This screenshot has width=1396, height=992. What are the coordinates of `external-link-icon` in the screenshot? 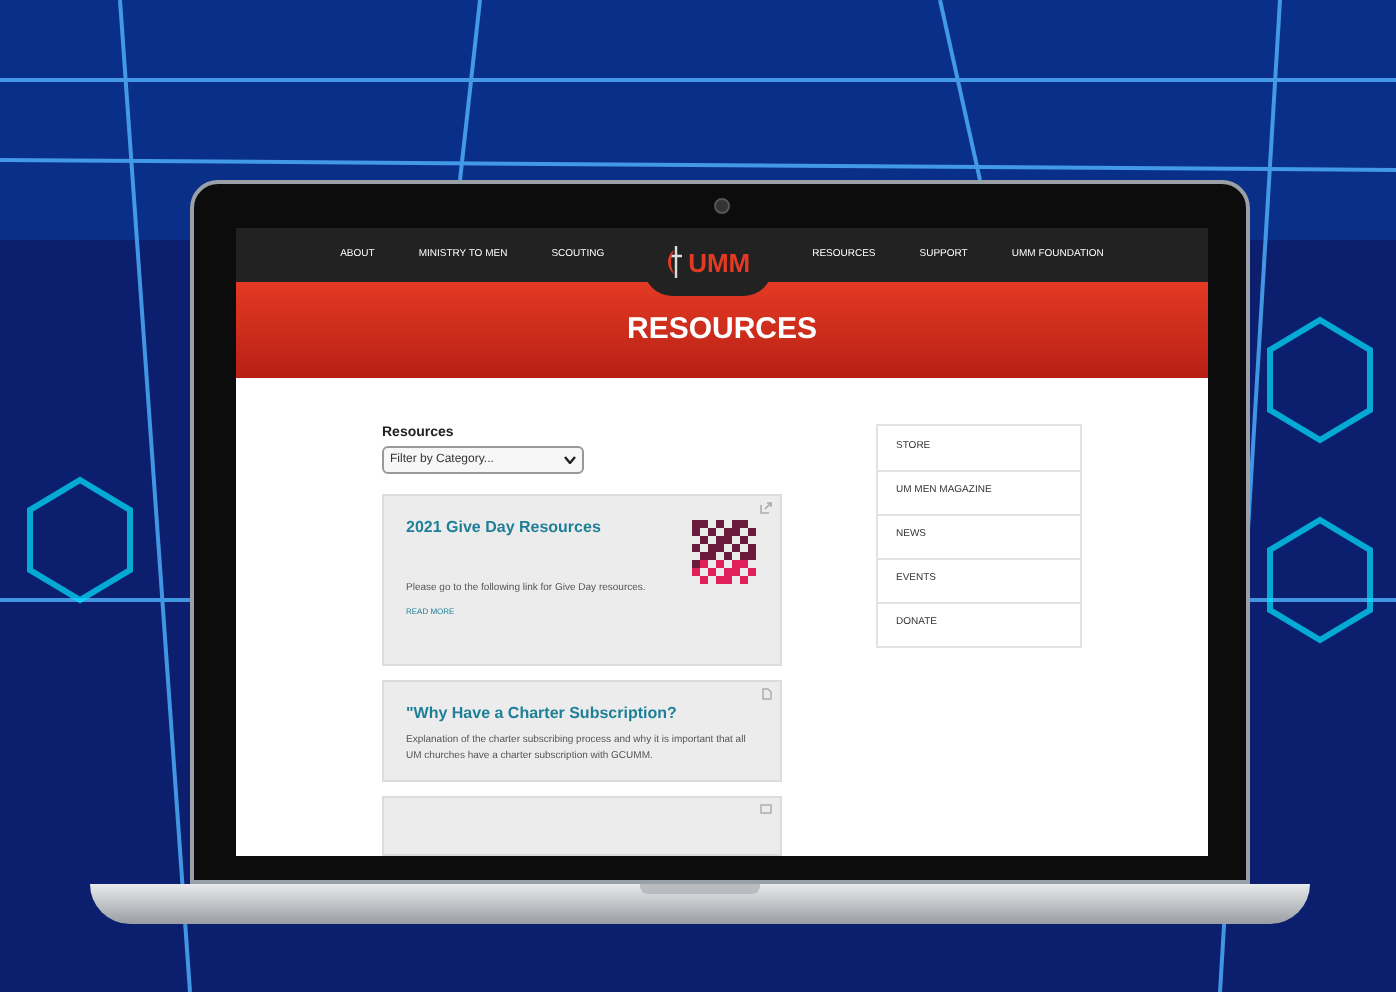 It's located at (766, 508).